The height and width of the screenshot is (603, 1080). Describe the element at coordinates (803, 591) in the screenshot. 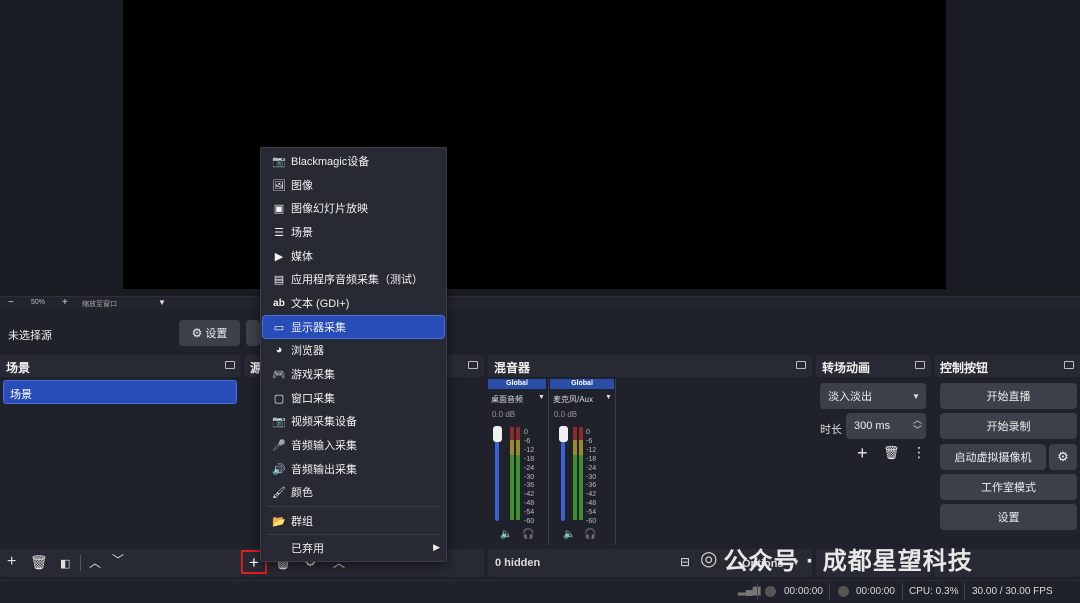

I see `stream-time: 00:00:00` at that location.